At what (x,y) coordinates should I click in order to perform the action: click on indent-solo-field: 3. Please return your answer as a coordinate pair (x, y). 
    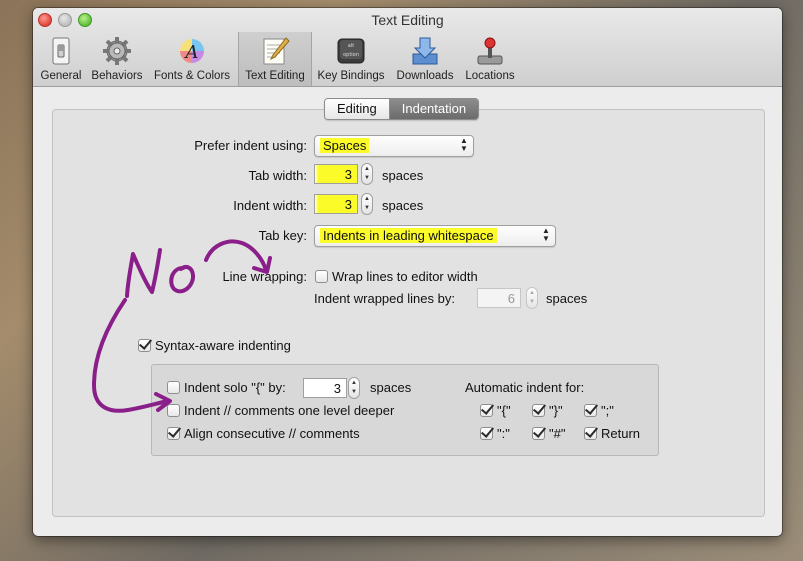
    Looking at the image, I should click on (325, 388).